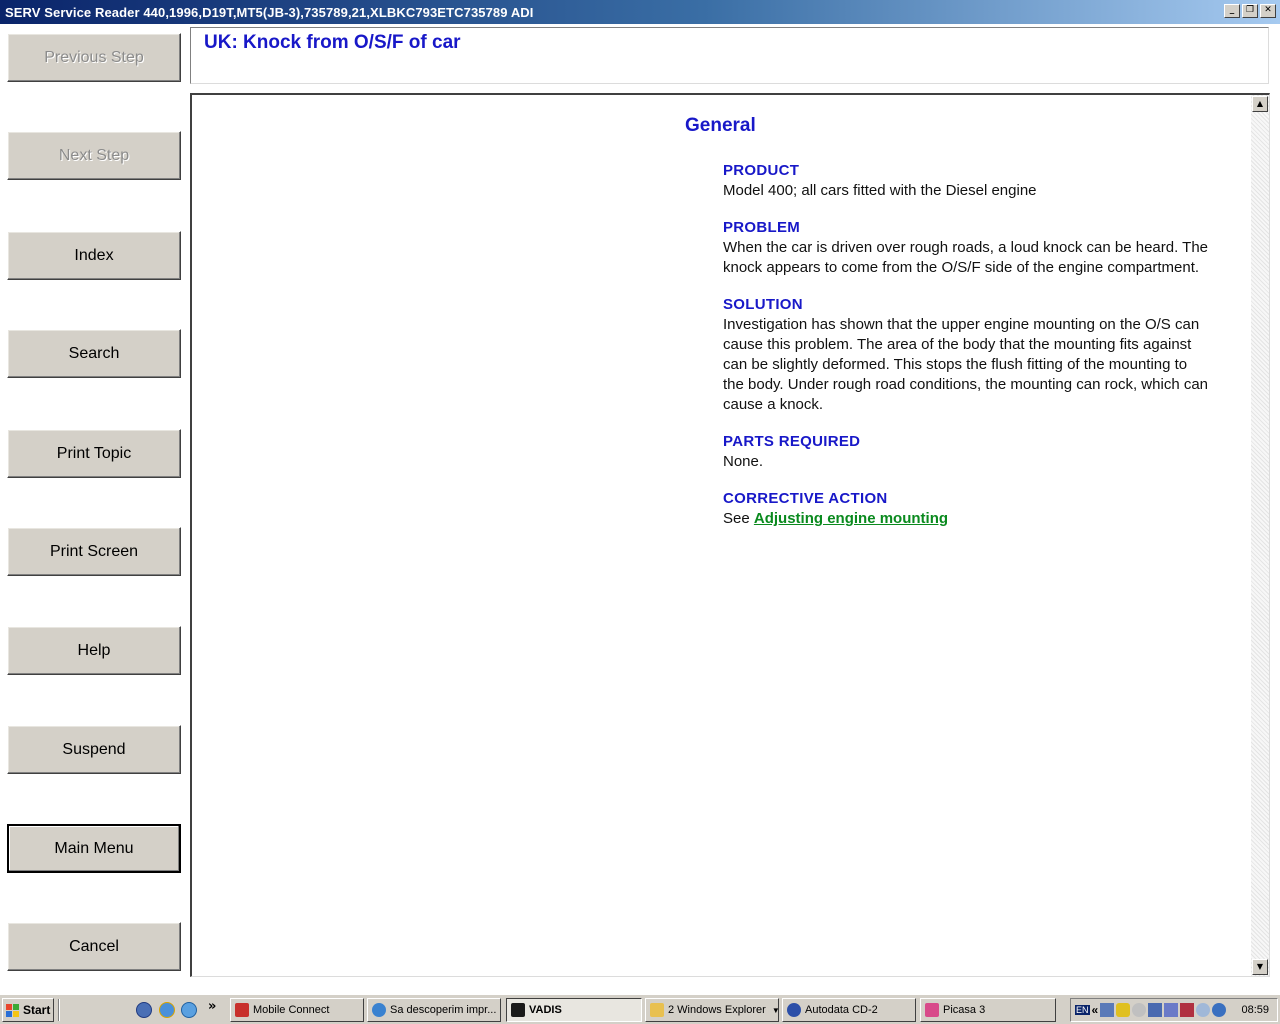 The image size is (1280, 1024). Describe the element at coordinates (794, 1010) in the screenshot. I see `autodata-icon` at that location.